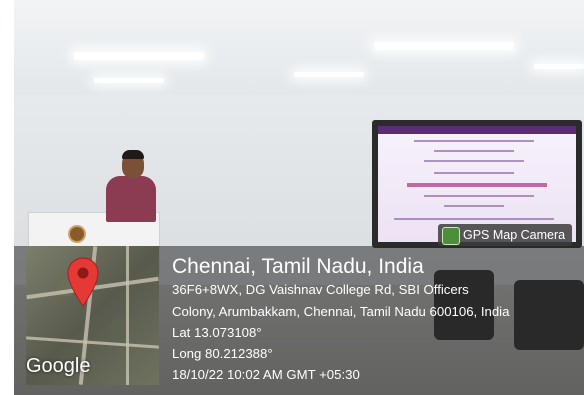  I want to click on google-watermark: Google, so click(58, 366).